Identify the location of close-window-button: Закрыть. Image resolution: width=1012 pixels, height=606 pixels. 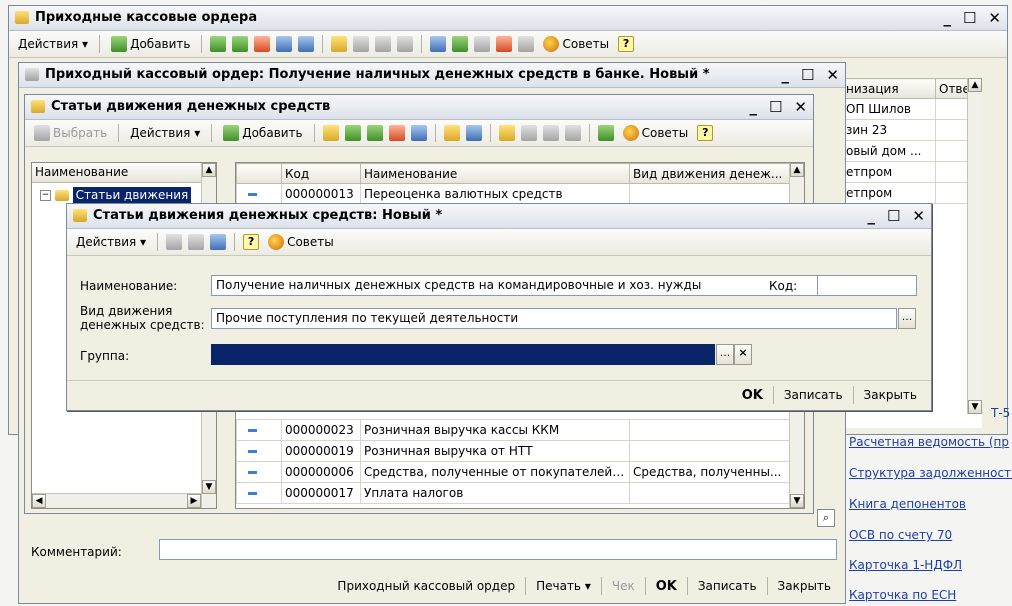
(890, 395).